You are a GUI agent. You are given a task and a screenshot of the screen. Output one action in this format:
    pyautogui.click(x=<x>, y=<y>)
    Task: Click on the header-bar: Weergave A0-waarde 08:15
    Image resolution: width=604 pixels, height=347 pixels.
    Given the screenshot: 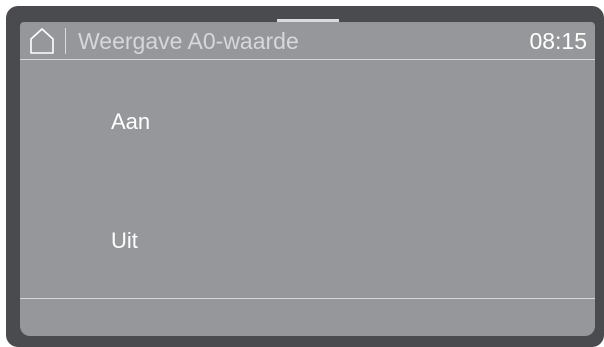 What is the action you would take?
    pyautogui.click(x=307, y=40)
    